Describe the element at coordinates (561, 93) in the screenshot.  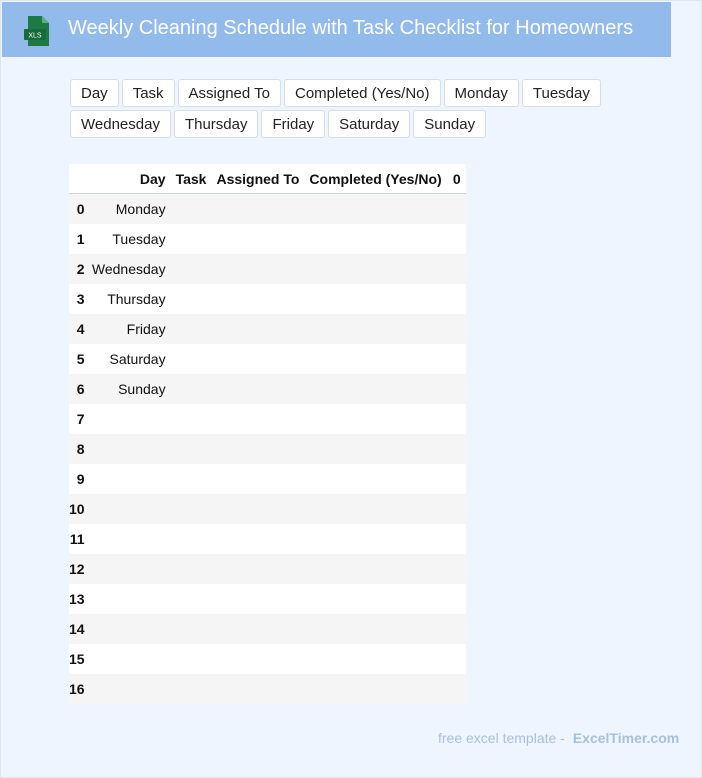
I see `filter-chip: Tuesday` at that location.